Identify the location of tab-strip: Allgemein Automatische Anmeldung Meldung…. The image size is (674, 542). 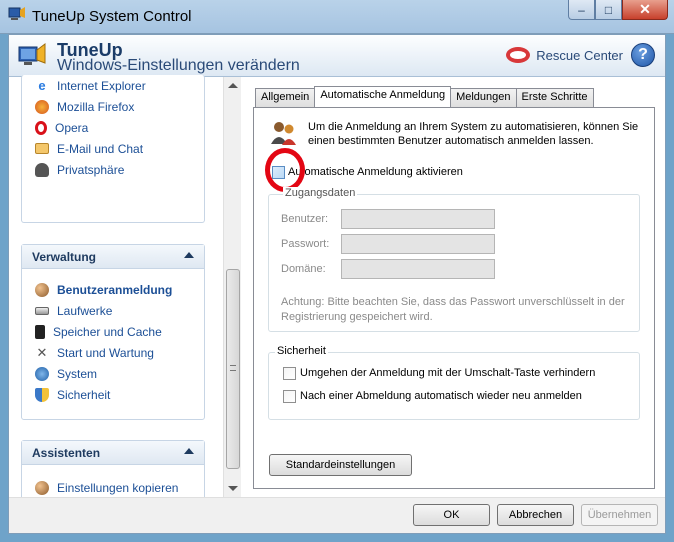
(424, 96).